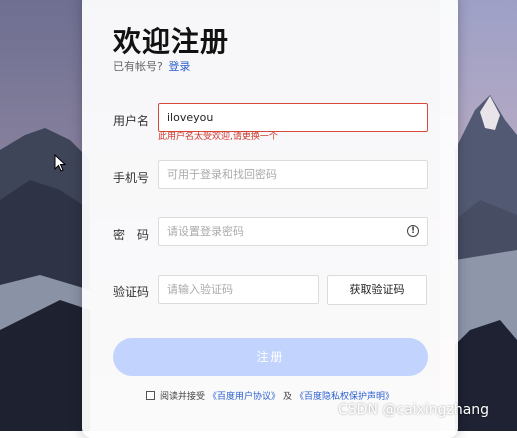  Describe the element at coordinates (150, 395) in the screenshot. I see `agreement-checkbox` at that location.